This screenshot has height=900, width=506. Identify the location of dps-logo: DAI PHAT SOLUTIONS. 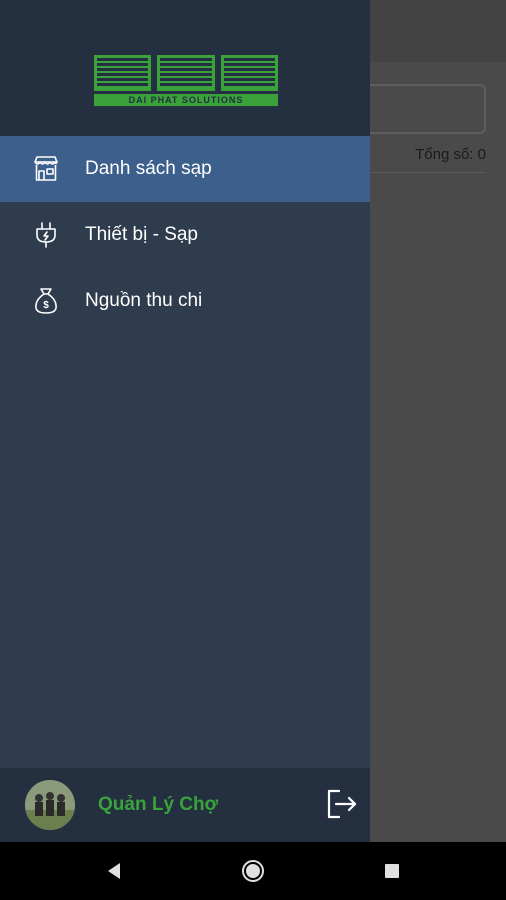
(186, 81).